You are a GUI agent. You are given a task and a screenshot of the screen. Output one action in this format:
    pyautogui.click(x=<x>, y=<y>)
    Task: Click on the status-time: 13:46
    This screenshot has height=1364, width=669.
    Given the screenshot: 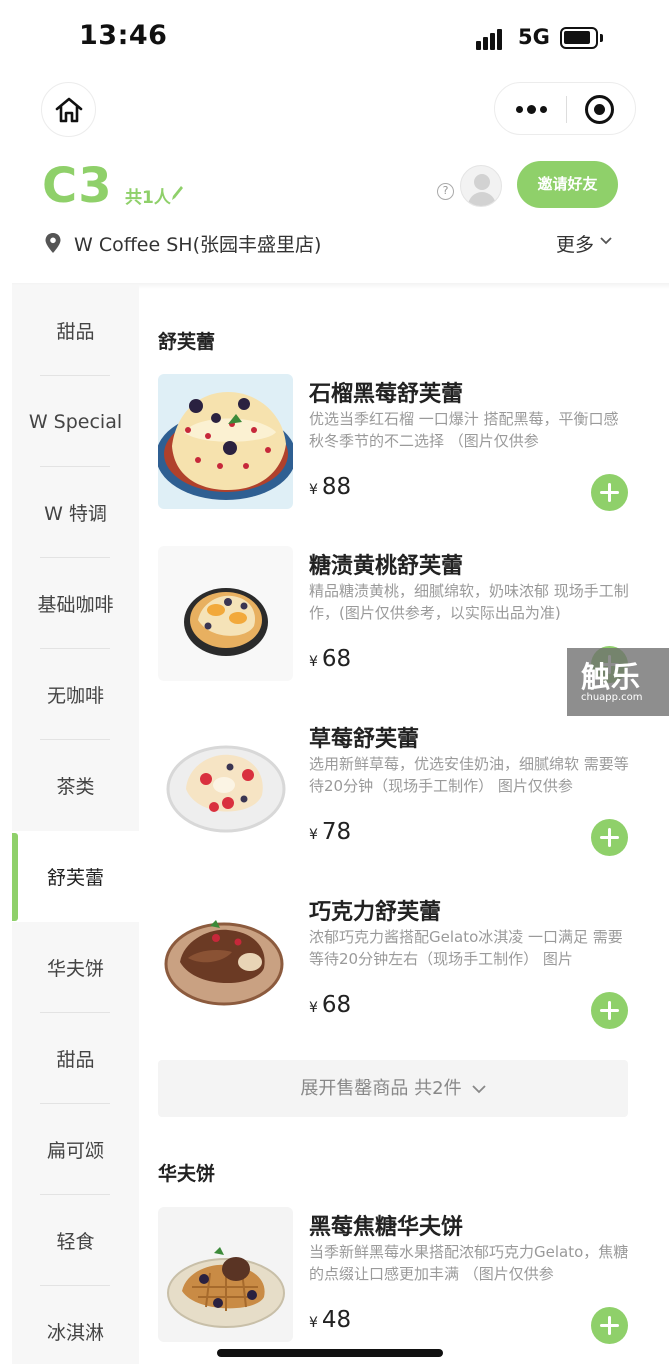 What is the action you would take?
    pyautogui.click(x=123, y=35)
    